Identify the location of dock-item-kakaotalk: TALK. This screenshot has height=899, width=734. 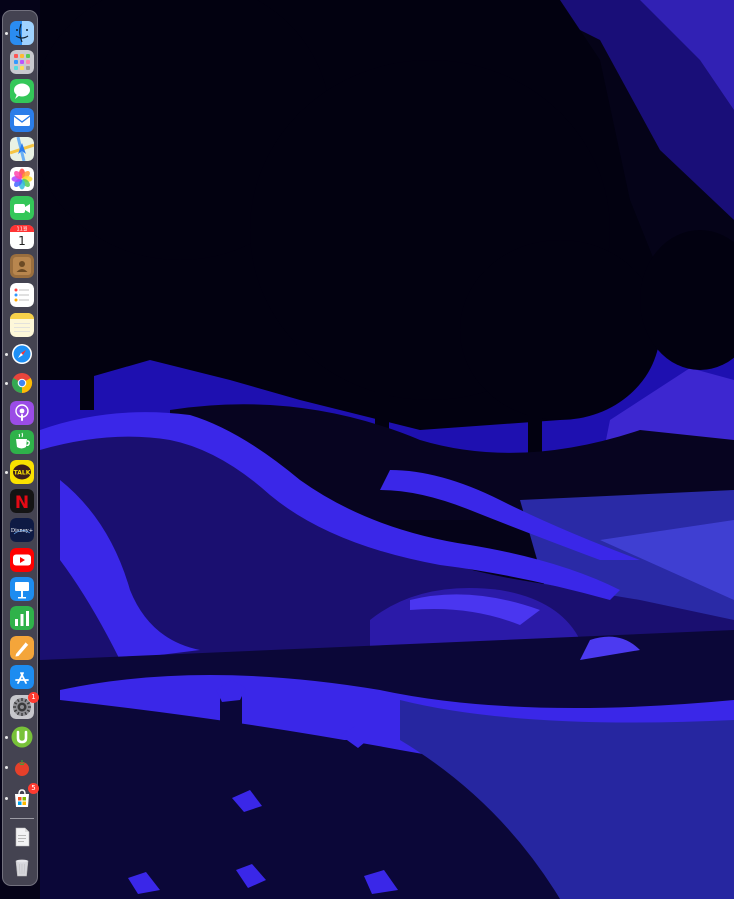
(22, 472).